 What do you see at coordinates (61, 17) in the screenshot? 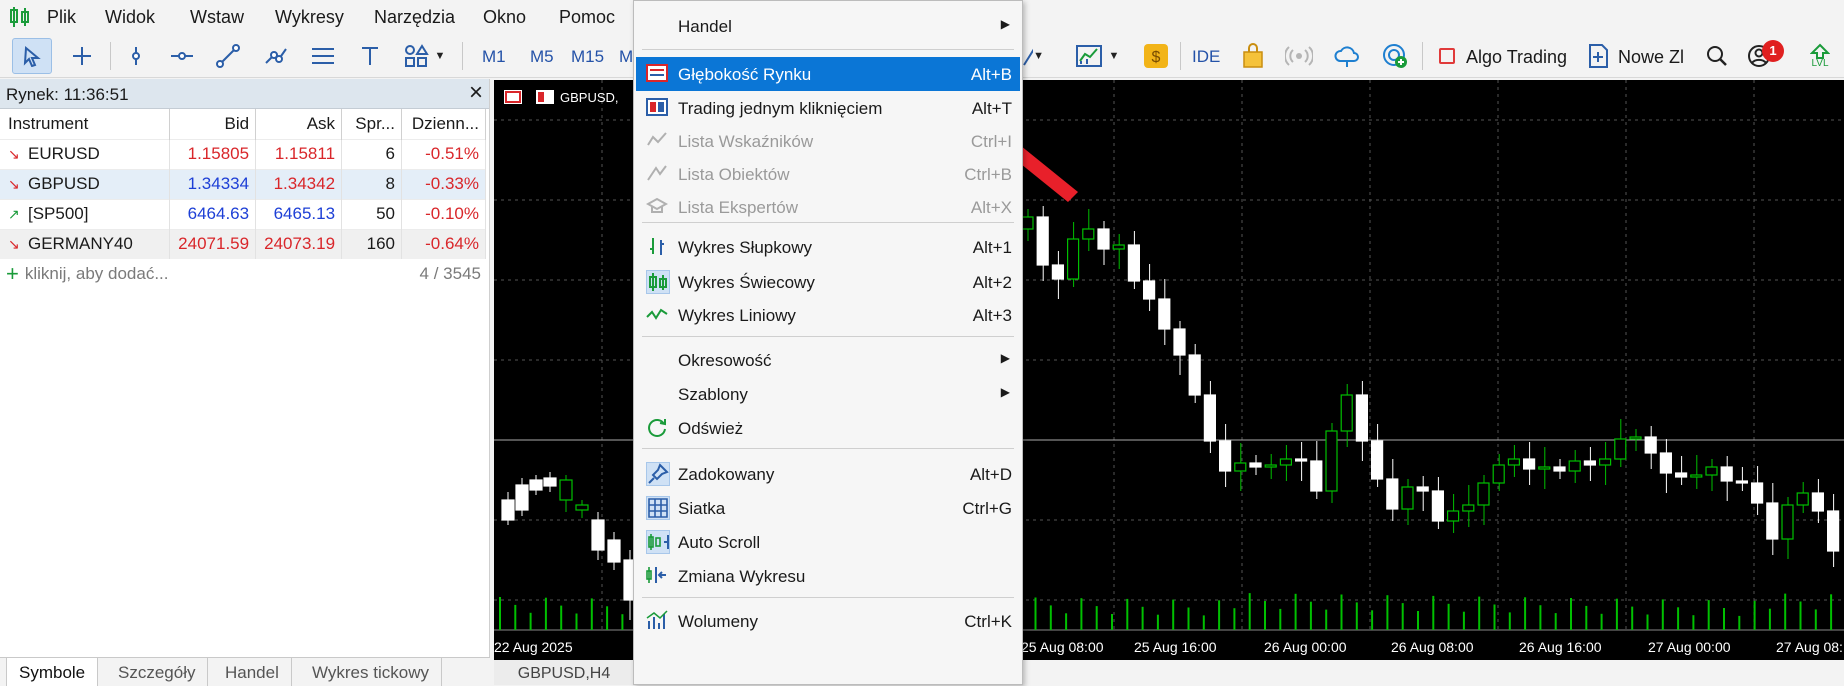
I see `menu-plik: Plik` at bounding box center [61, 17].